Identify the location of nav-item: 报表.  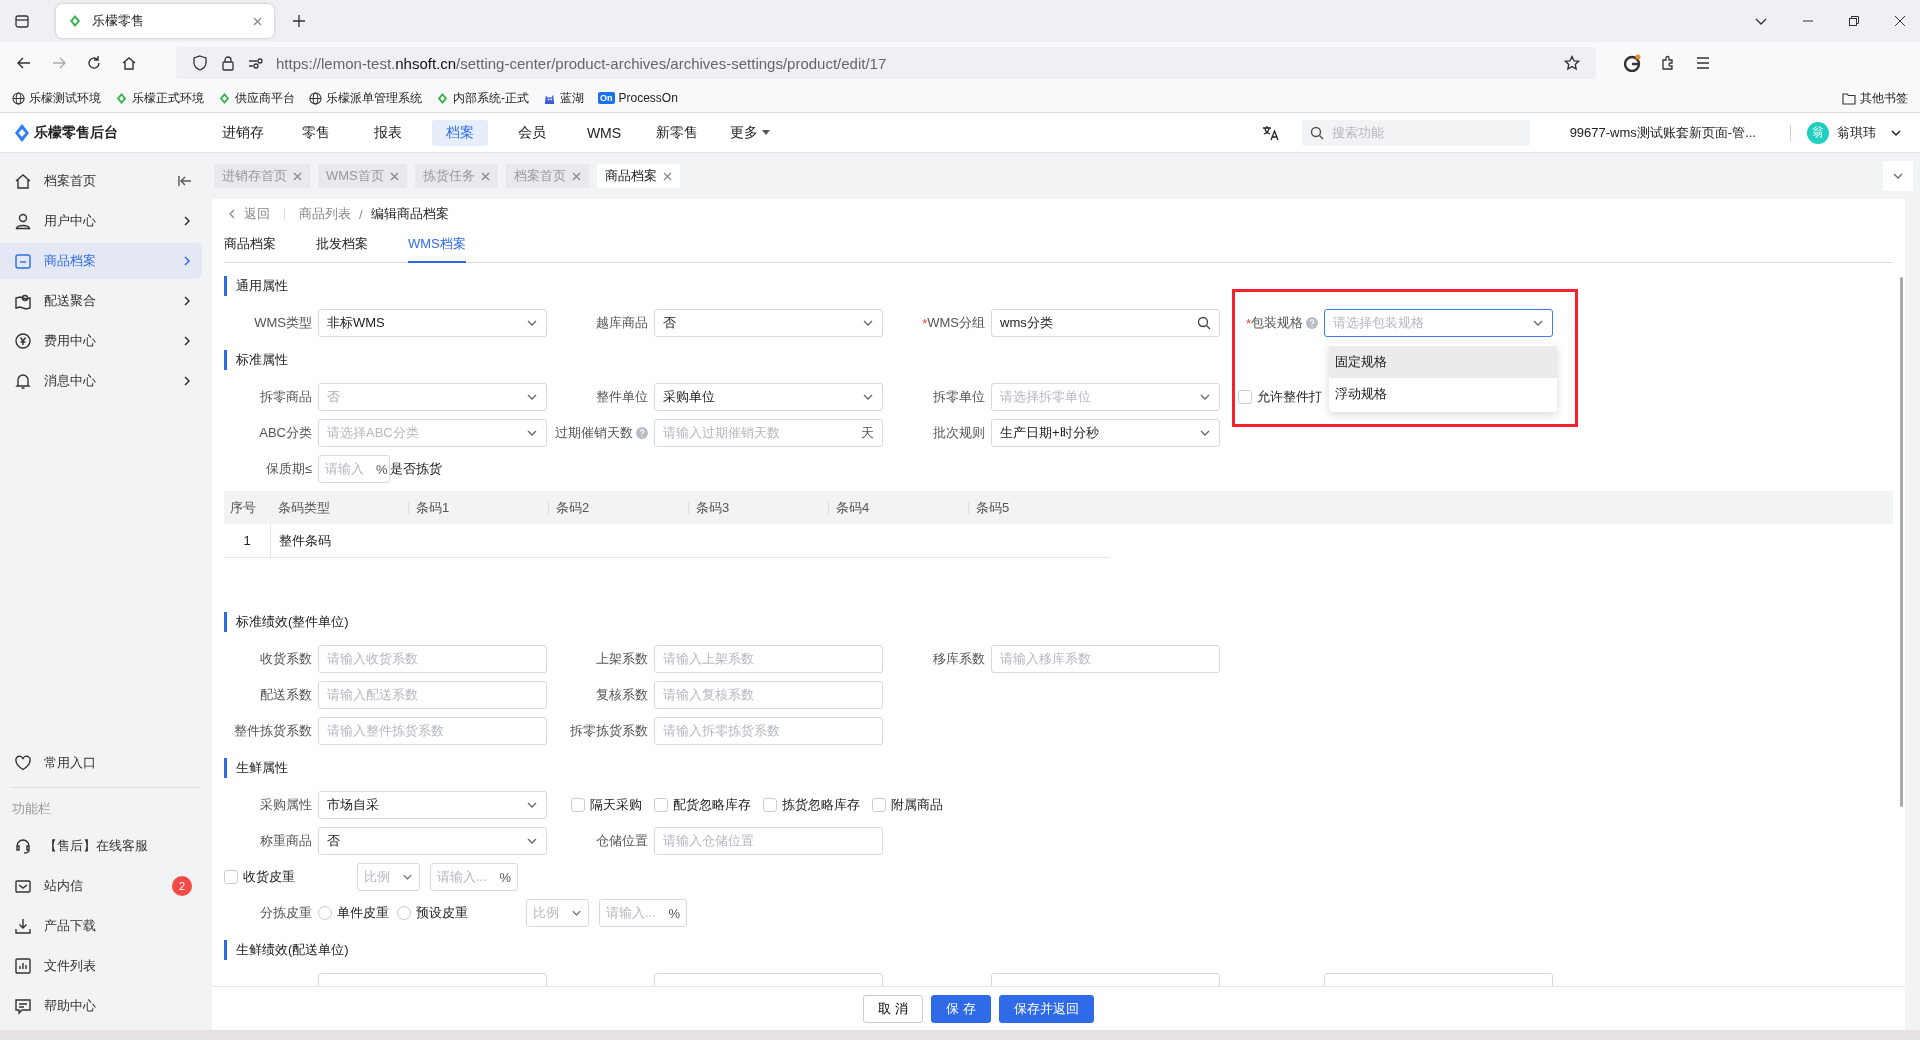
(388, 132).